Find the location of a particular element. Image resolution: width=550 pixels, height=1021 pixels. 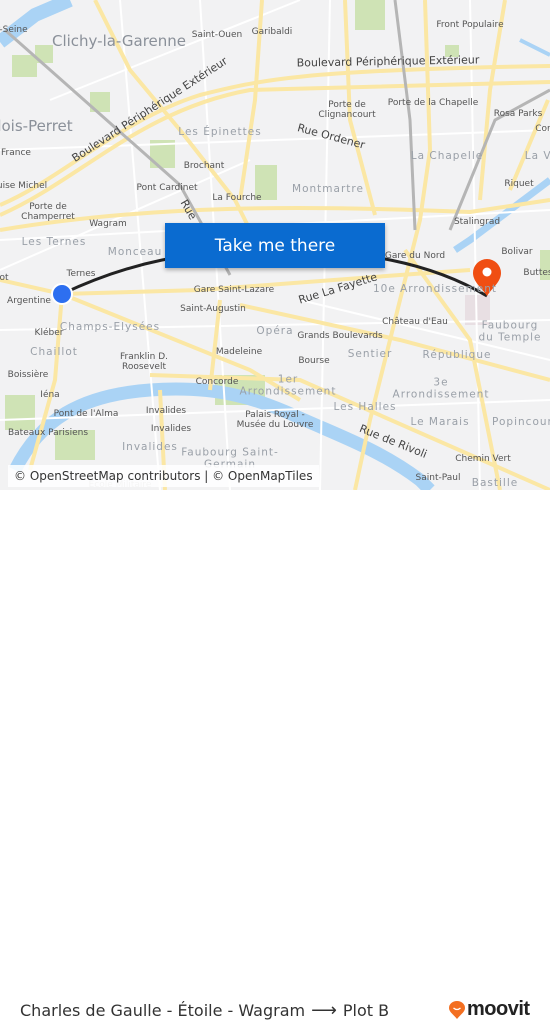

map-label: Cor is located at coordinates (542, 129).